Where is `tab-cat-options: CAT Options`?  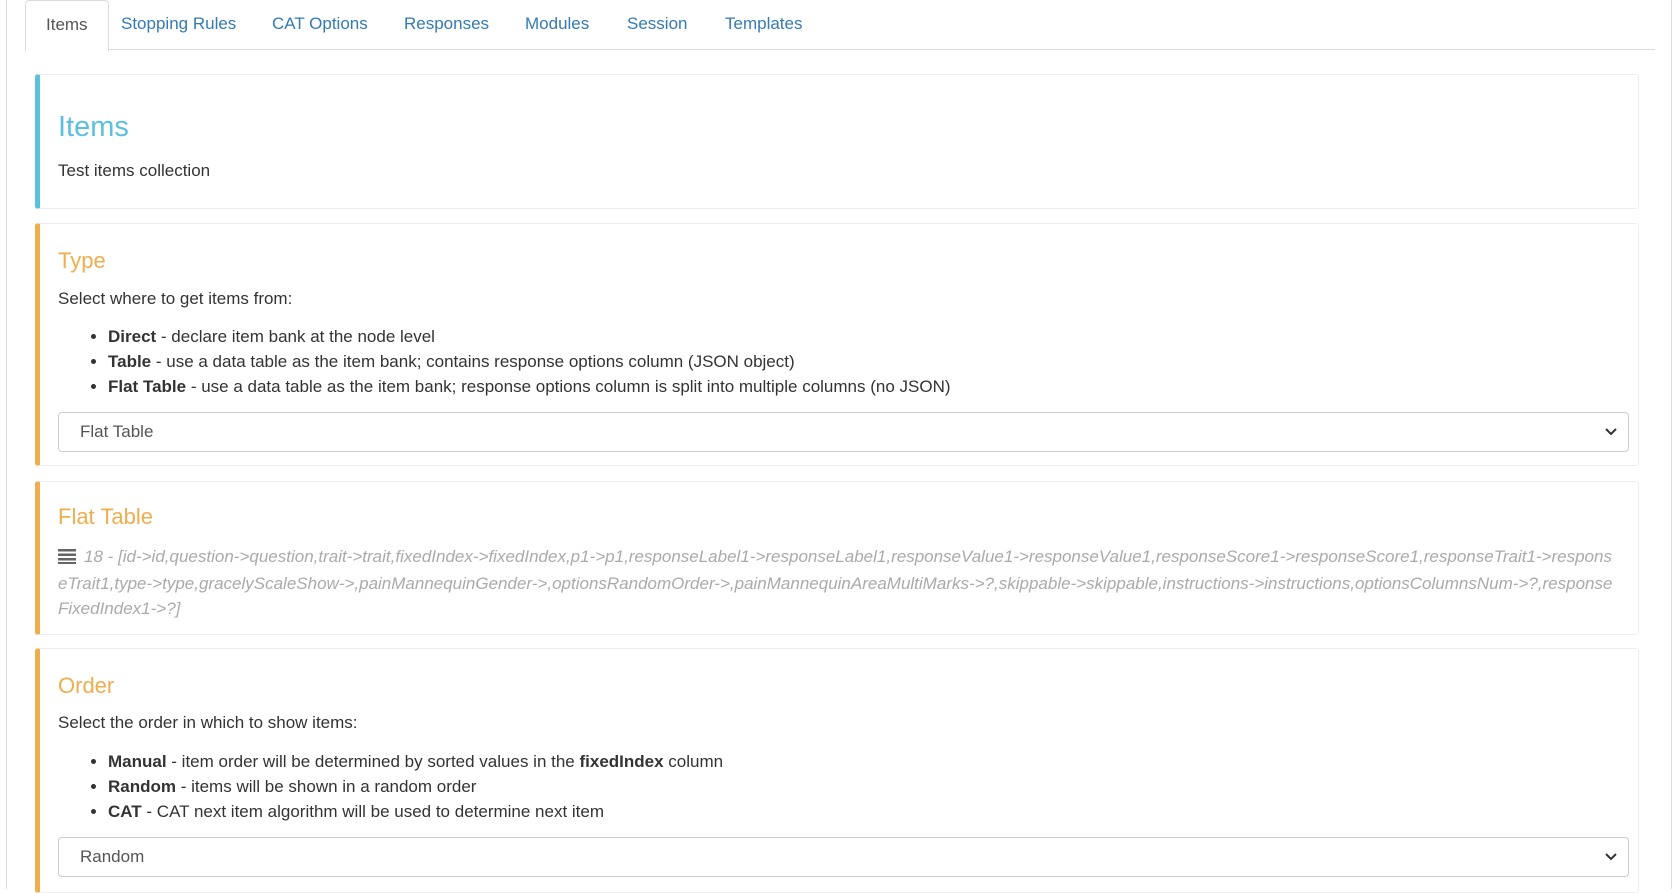 tab-cat-options: CAT Options is located at coordinates (320, 24).